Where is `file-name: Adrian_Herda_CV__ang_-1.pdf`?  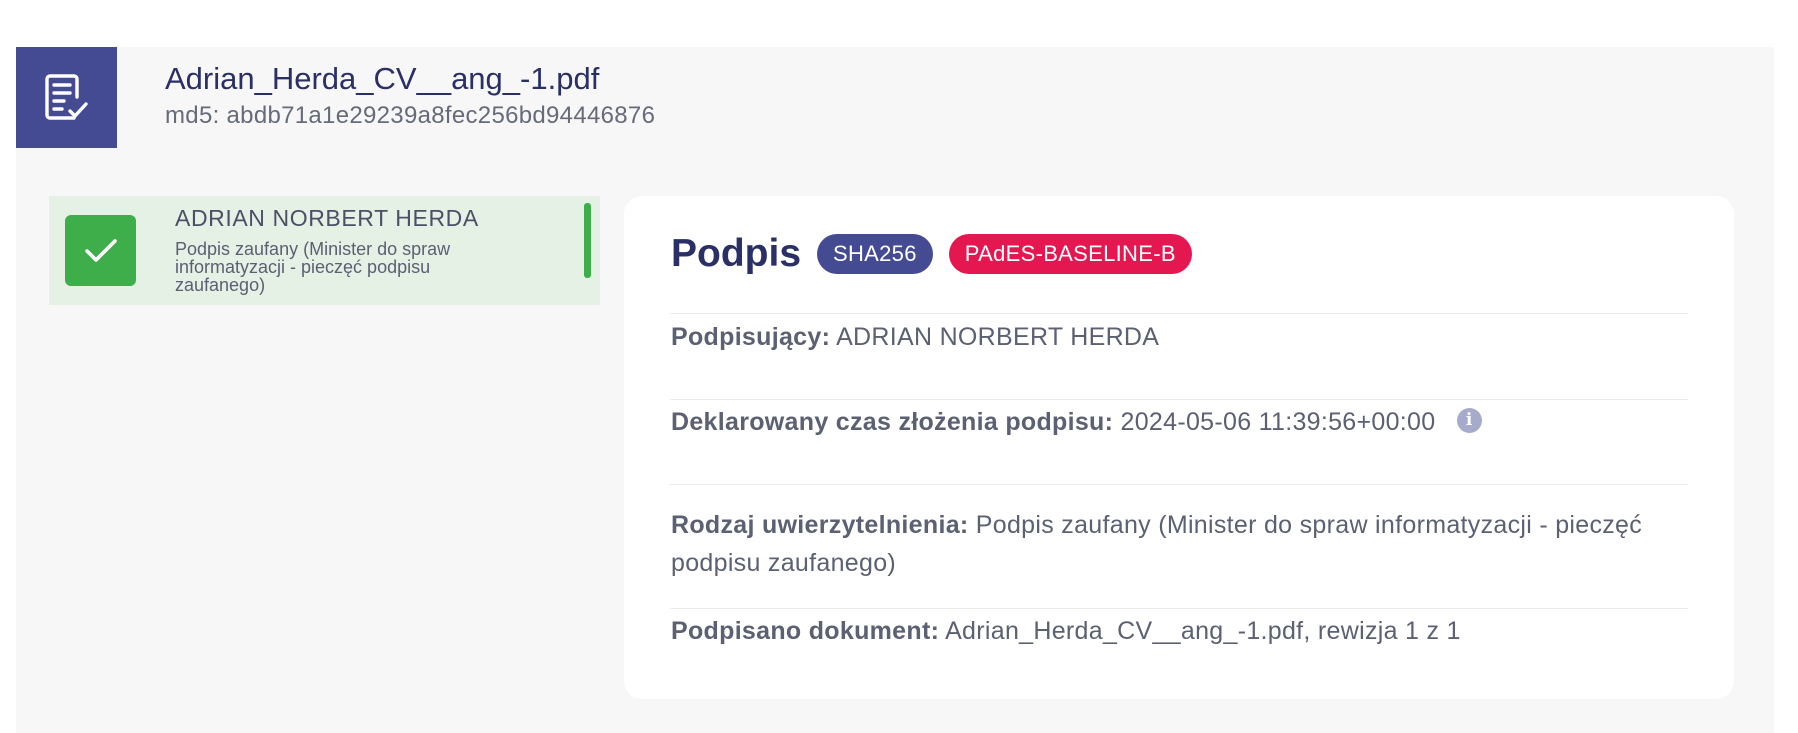
file-name: Adrian_Herda_CV__ang_-1.pdf is located at coordinates (382, 78).